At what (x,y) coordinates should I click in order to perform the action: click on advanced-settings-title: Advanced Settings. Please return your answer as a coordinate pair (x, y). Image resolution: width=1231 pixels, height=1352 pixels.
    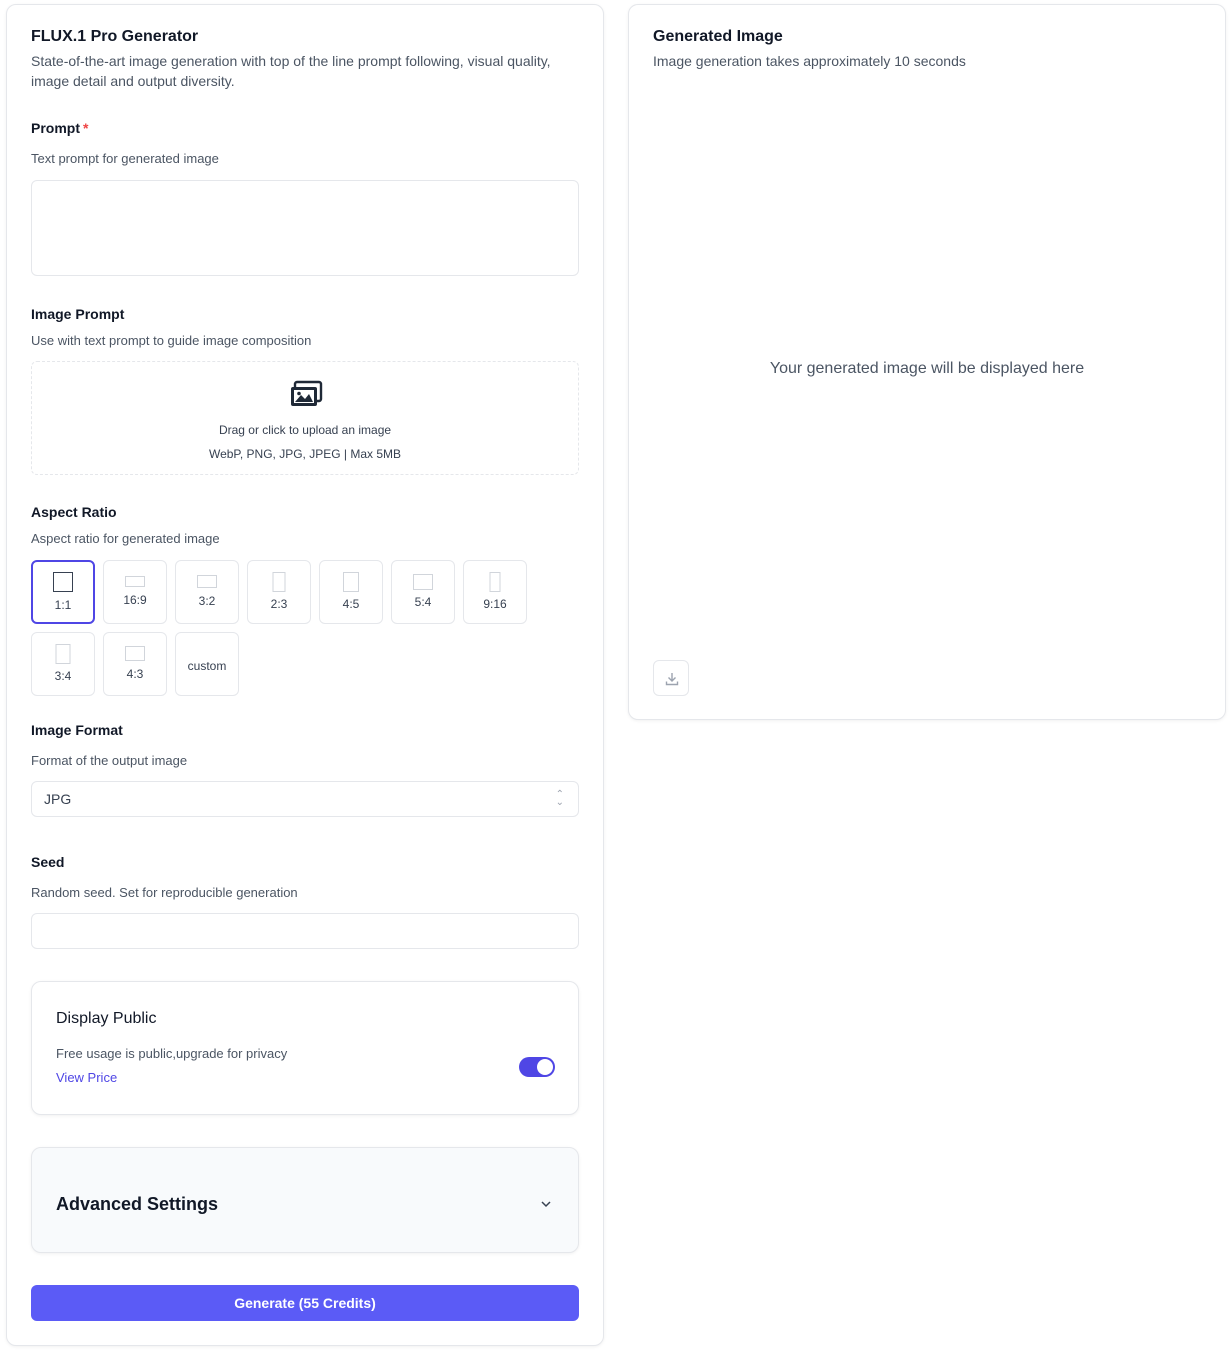
    Looking at the image, I should click on (137, 1204).